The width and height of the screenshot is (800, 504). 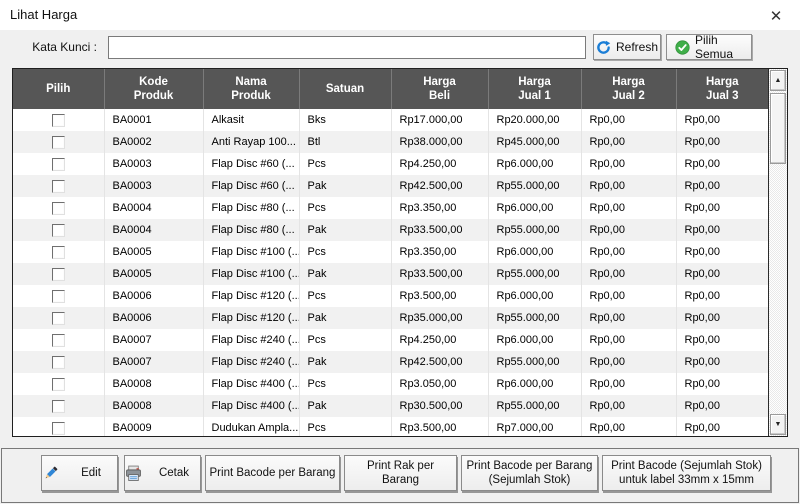 I want to click on cell: Rp6.000,00, so click(x=534, y=252).